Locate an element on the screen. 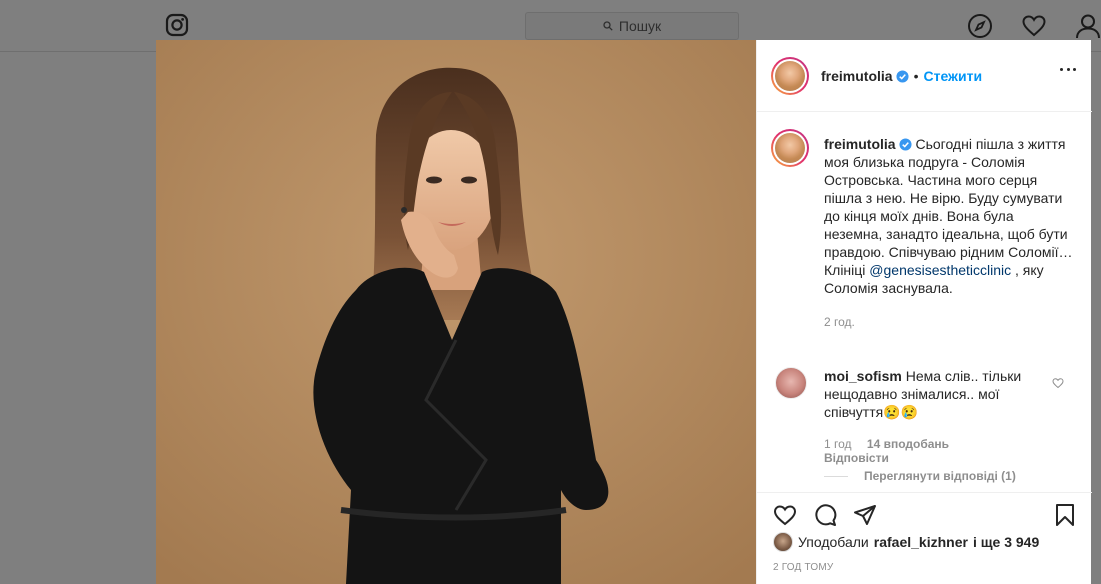 The height and width of the screenshot is (584, 1101). comment-likes-count: 14 вподобань is located at coordinates (908, 444).